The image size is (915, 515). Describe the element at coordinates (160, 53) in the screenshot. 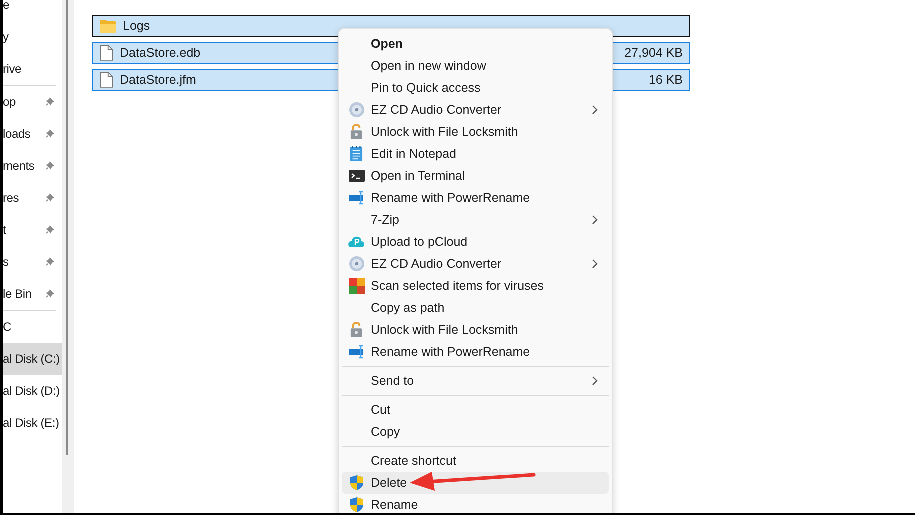

I see `file-name: DataStore.edb` at that location.